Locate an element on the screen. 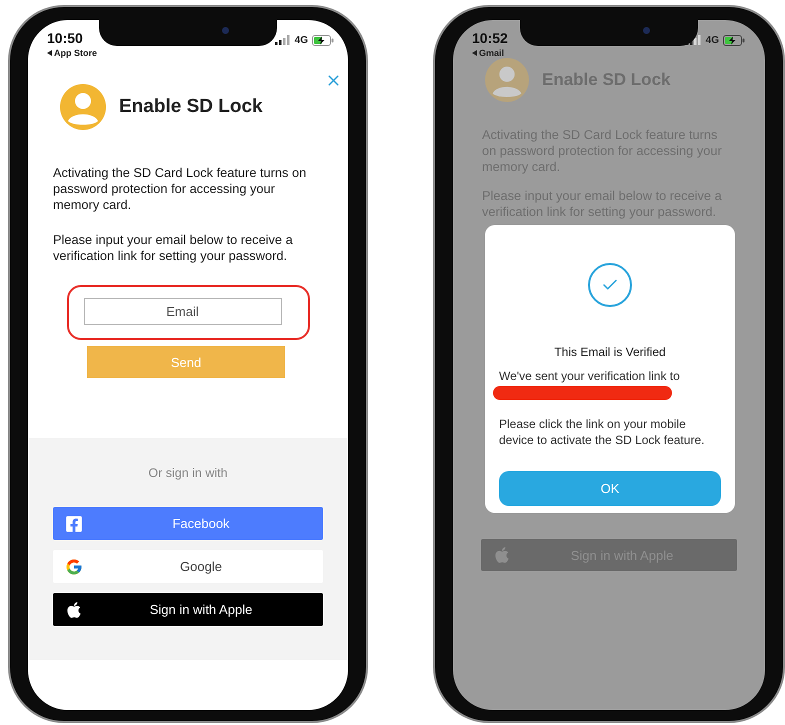  back-app-link: App Store is located at coordinates (76, 53).